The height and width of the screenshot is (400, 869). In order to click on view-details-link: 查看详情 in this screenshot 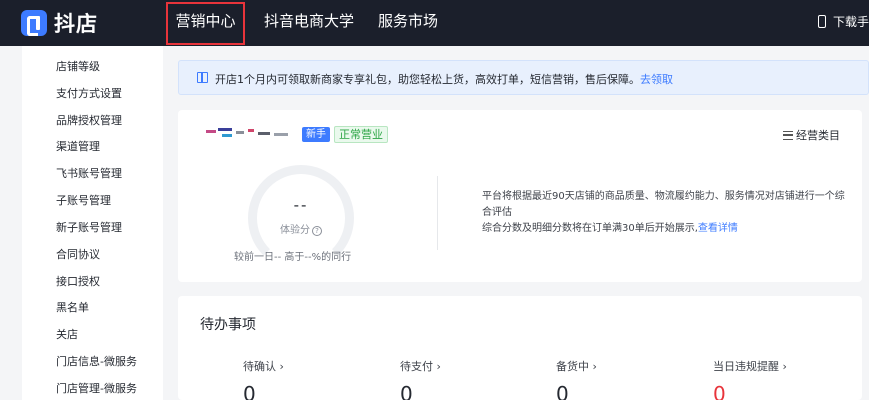, I will do `click(718, 228)`.